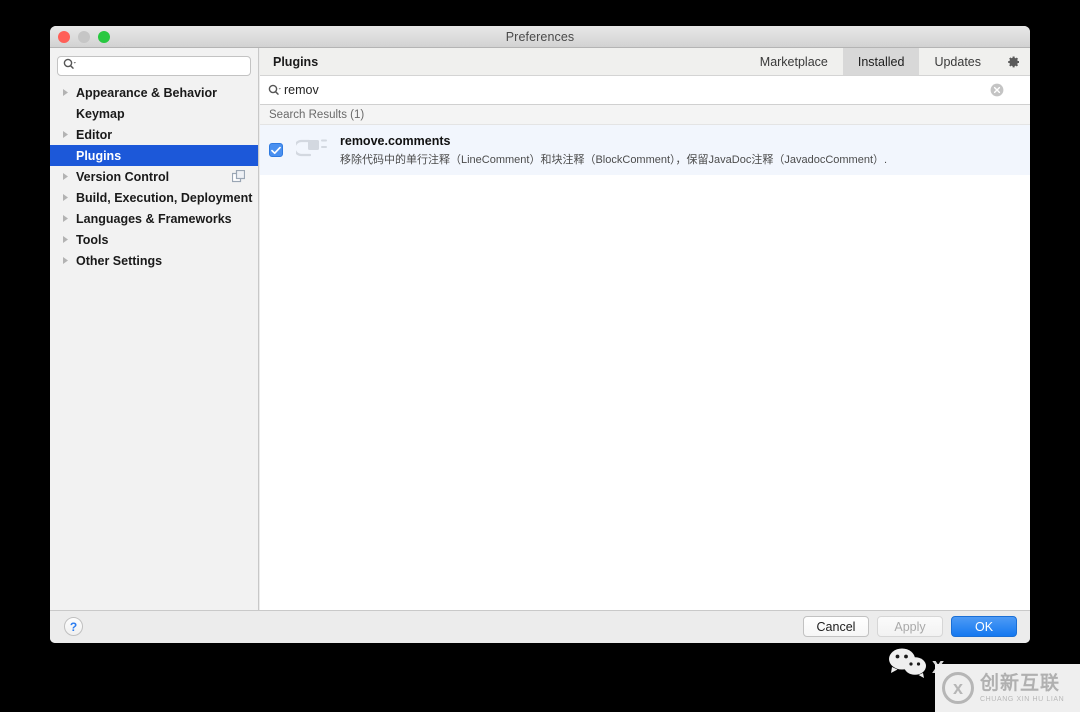  Describe the element at coordinates (997, 90) in the screenshot. I see `clear-circle-icon` at that location.